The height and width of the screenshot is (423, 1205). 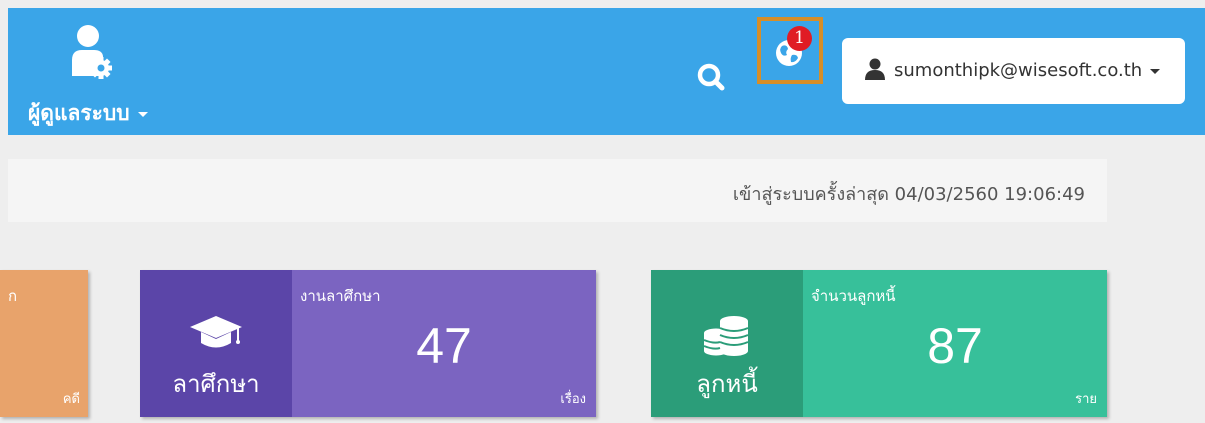 I want to click on stat-card-data-panel: งานลาศึกษา 47 เรื่อง, so click(x=444, y=343).